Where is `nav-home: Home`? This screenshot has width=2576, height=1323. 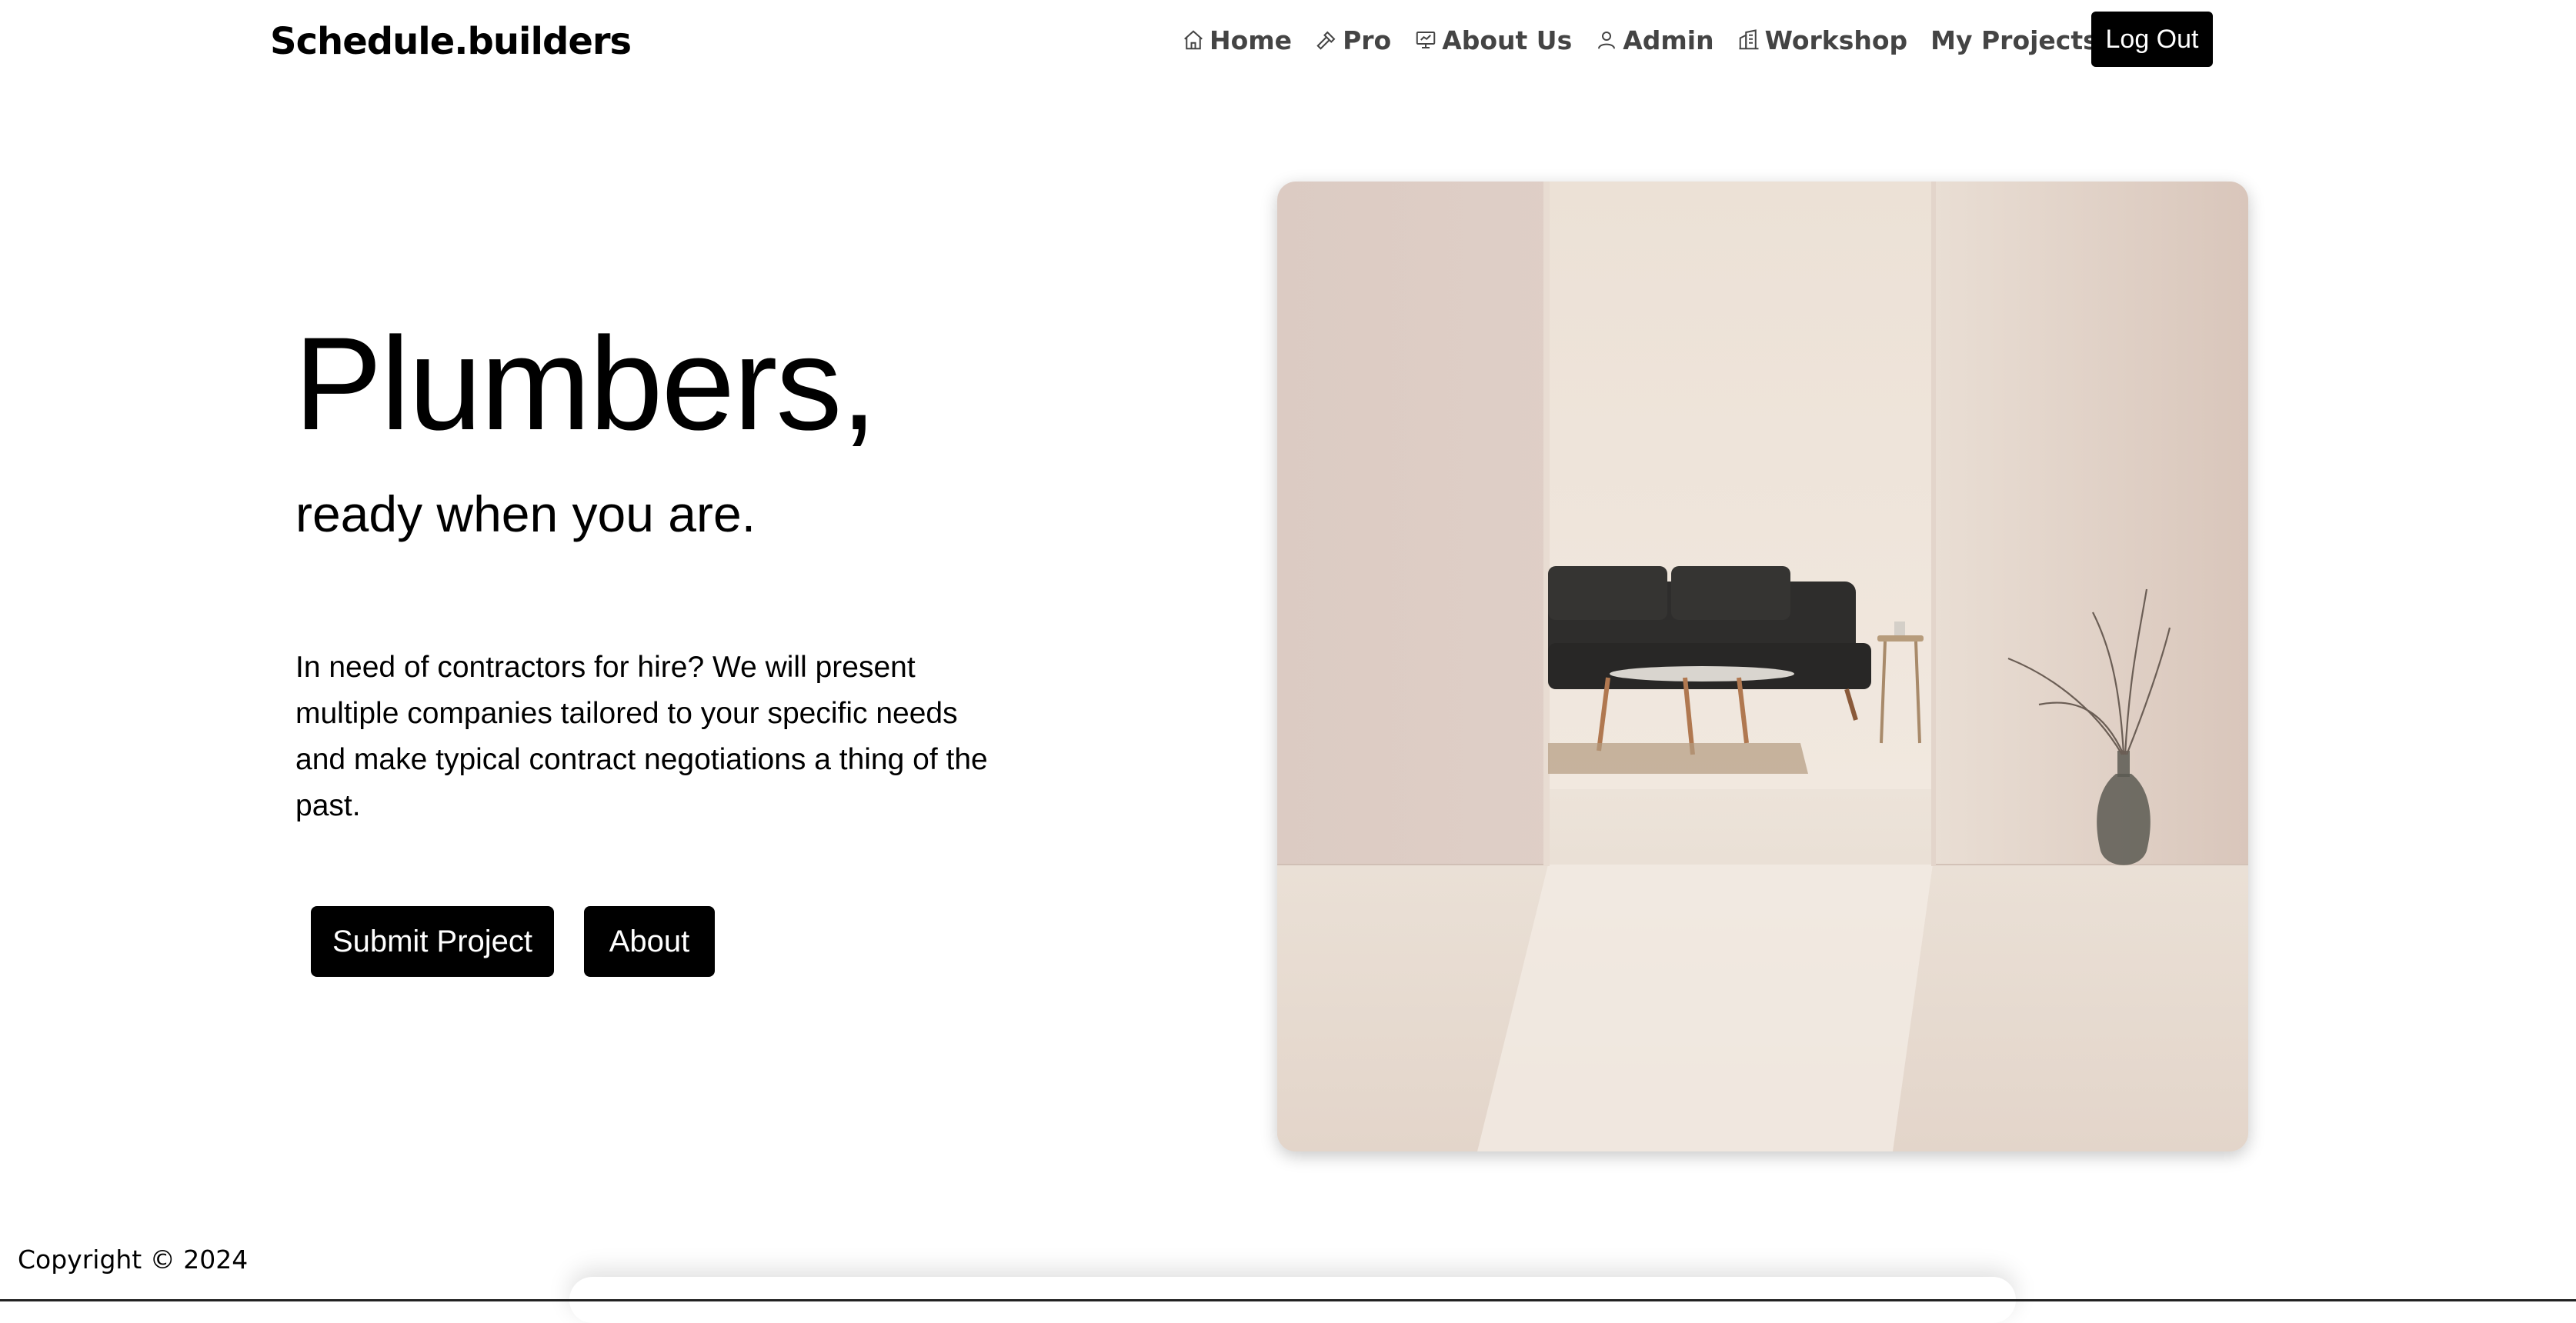 nav-home: Home is located at coordinates (1237, 40).